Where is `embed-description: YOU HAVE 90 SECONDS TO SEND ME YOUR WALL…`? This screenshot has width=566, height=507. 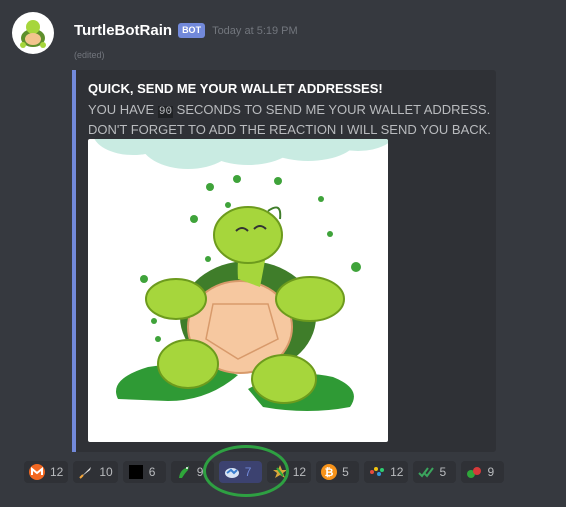 embed-description: YOU HAVE 90 SECONDS TO SEND ME YOUR WALL… is located at coordinates (289, 119).